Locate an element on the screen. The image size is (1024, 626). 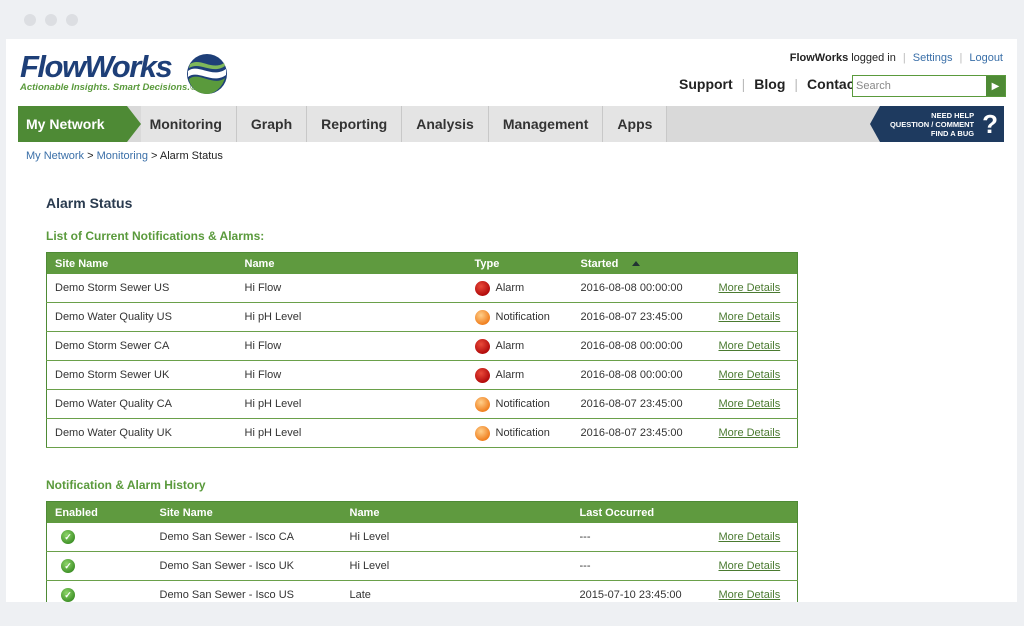
nav-reporting: Reporting is located at coordinates (355, 124).